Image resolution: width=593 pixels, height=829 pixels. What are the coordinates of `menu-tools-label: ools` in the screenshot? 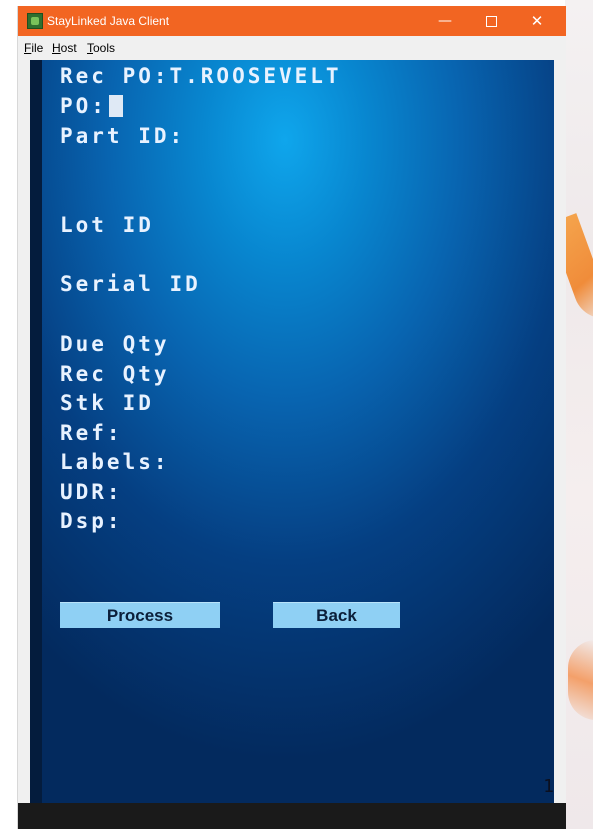 It's located at (104, 48).